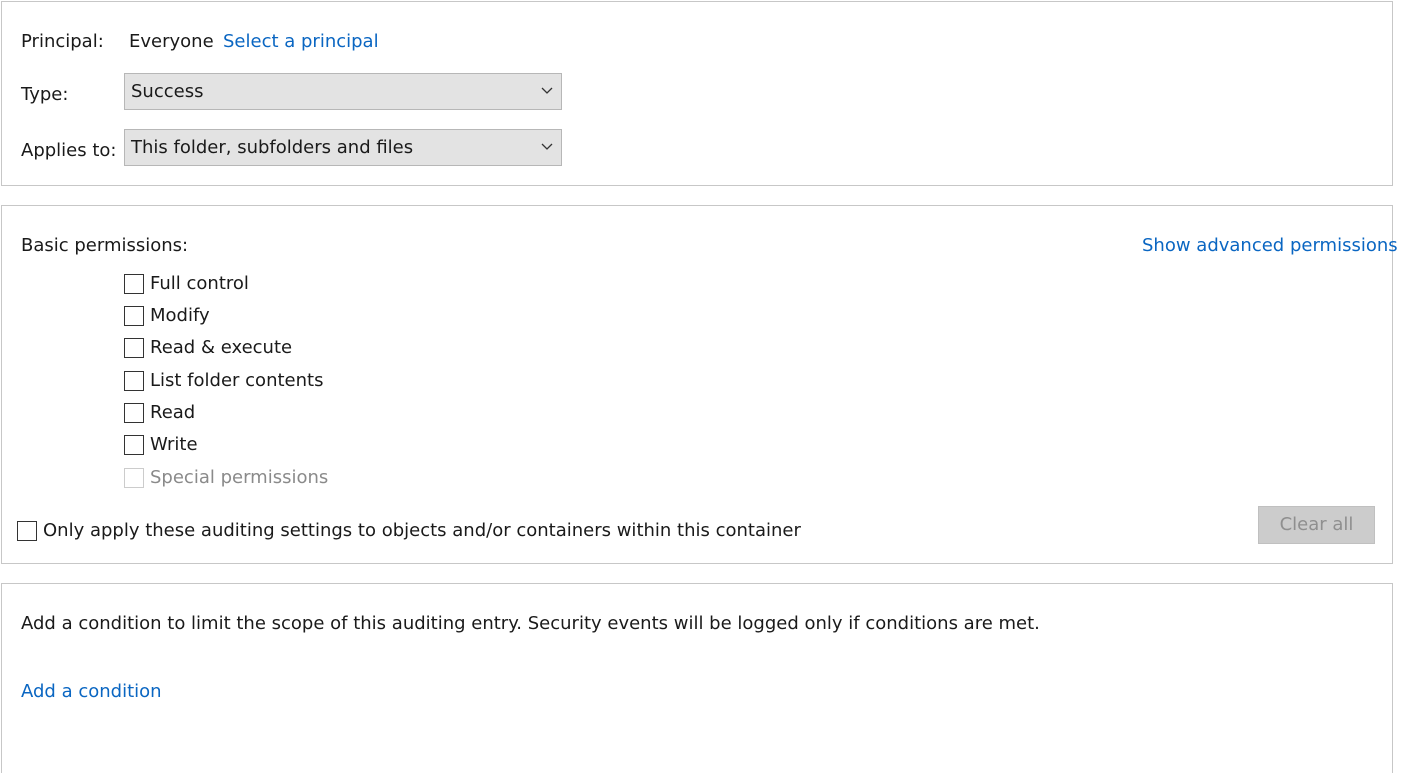 Image resolution: width=1405 pixels, height=773 pixels. What do you see at coordinates (272, 147) in the screenshot?
I see `applies-to-dropdown-value: This folder, subfolders and files` at bounding box center [272, 147].